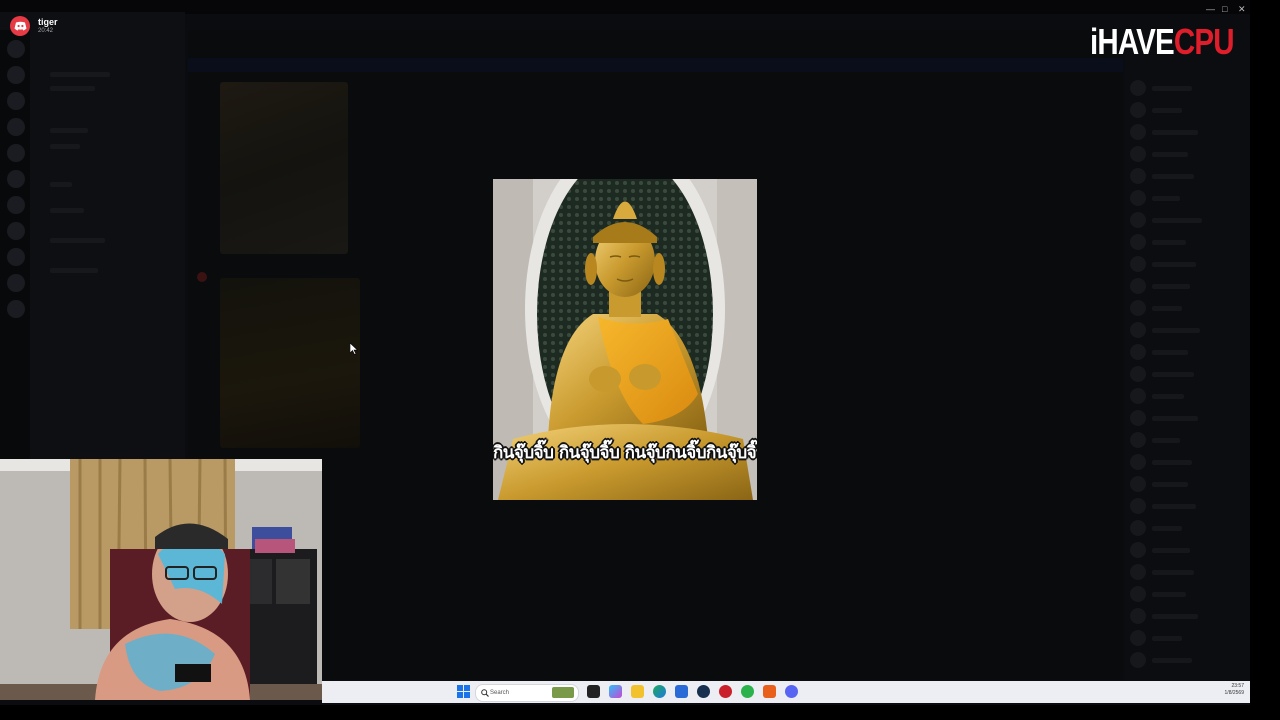  What do you see at coordinates (659, 691) in the screenshot?
I see `edge-icon` at bounding box center [659, 691].